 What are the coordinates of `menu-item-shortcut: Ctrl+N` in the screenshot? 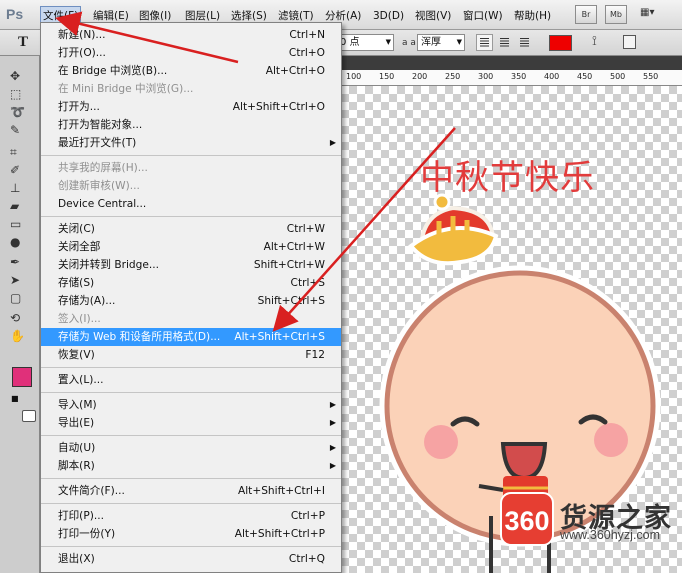 It's located at (307, 35).